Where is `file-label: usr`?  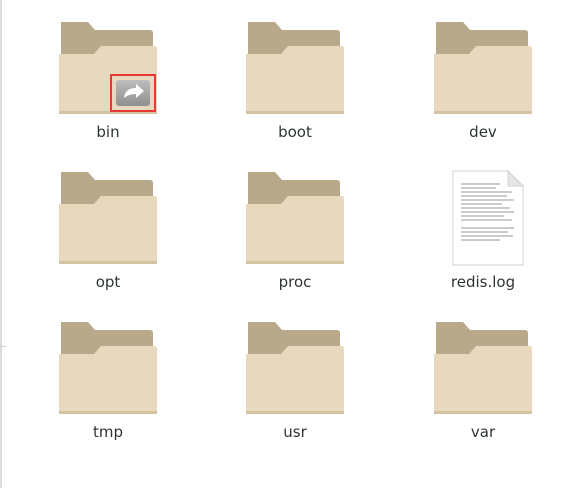
file-label: usr is located at coordinates (295, 432).